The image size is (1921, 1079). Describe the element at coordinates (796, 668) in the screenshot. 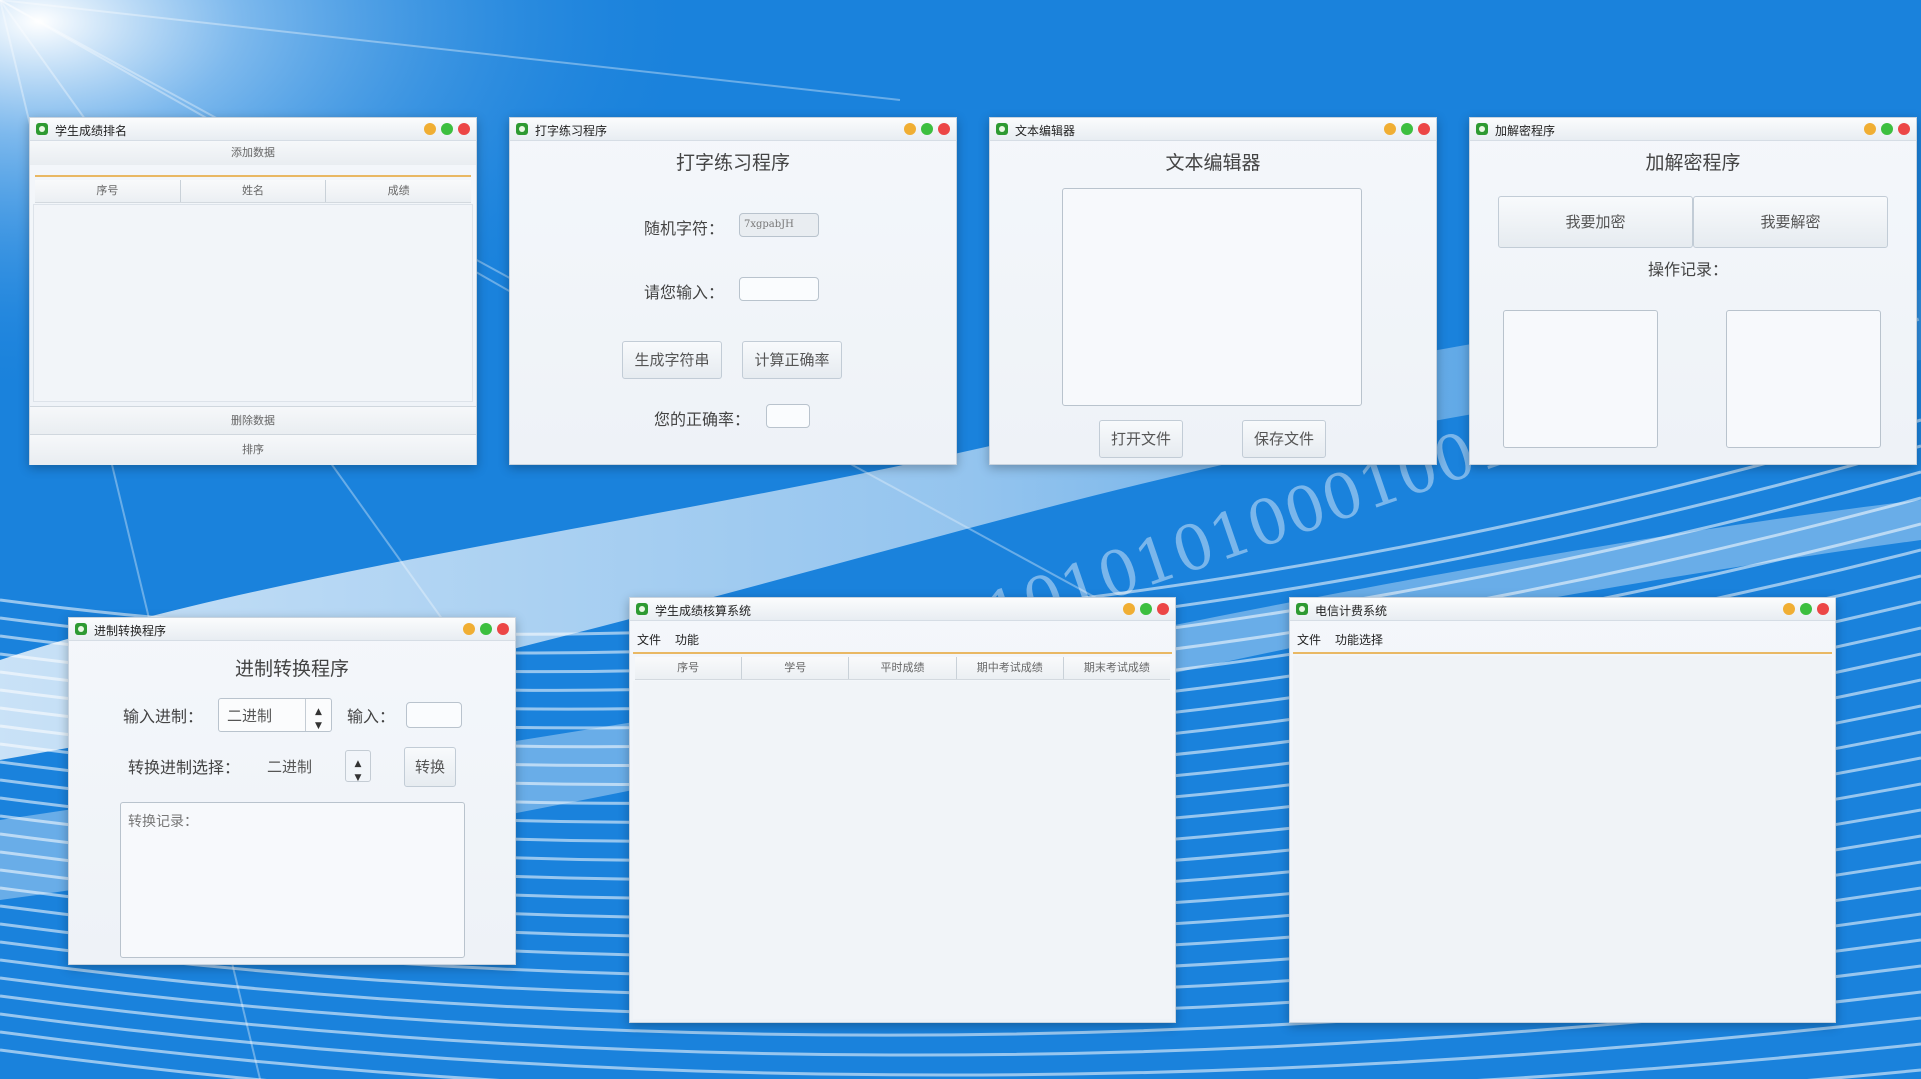

I see `column-header: 学号` at that location.